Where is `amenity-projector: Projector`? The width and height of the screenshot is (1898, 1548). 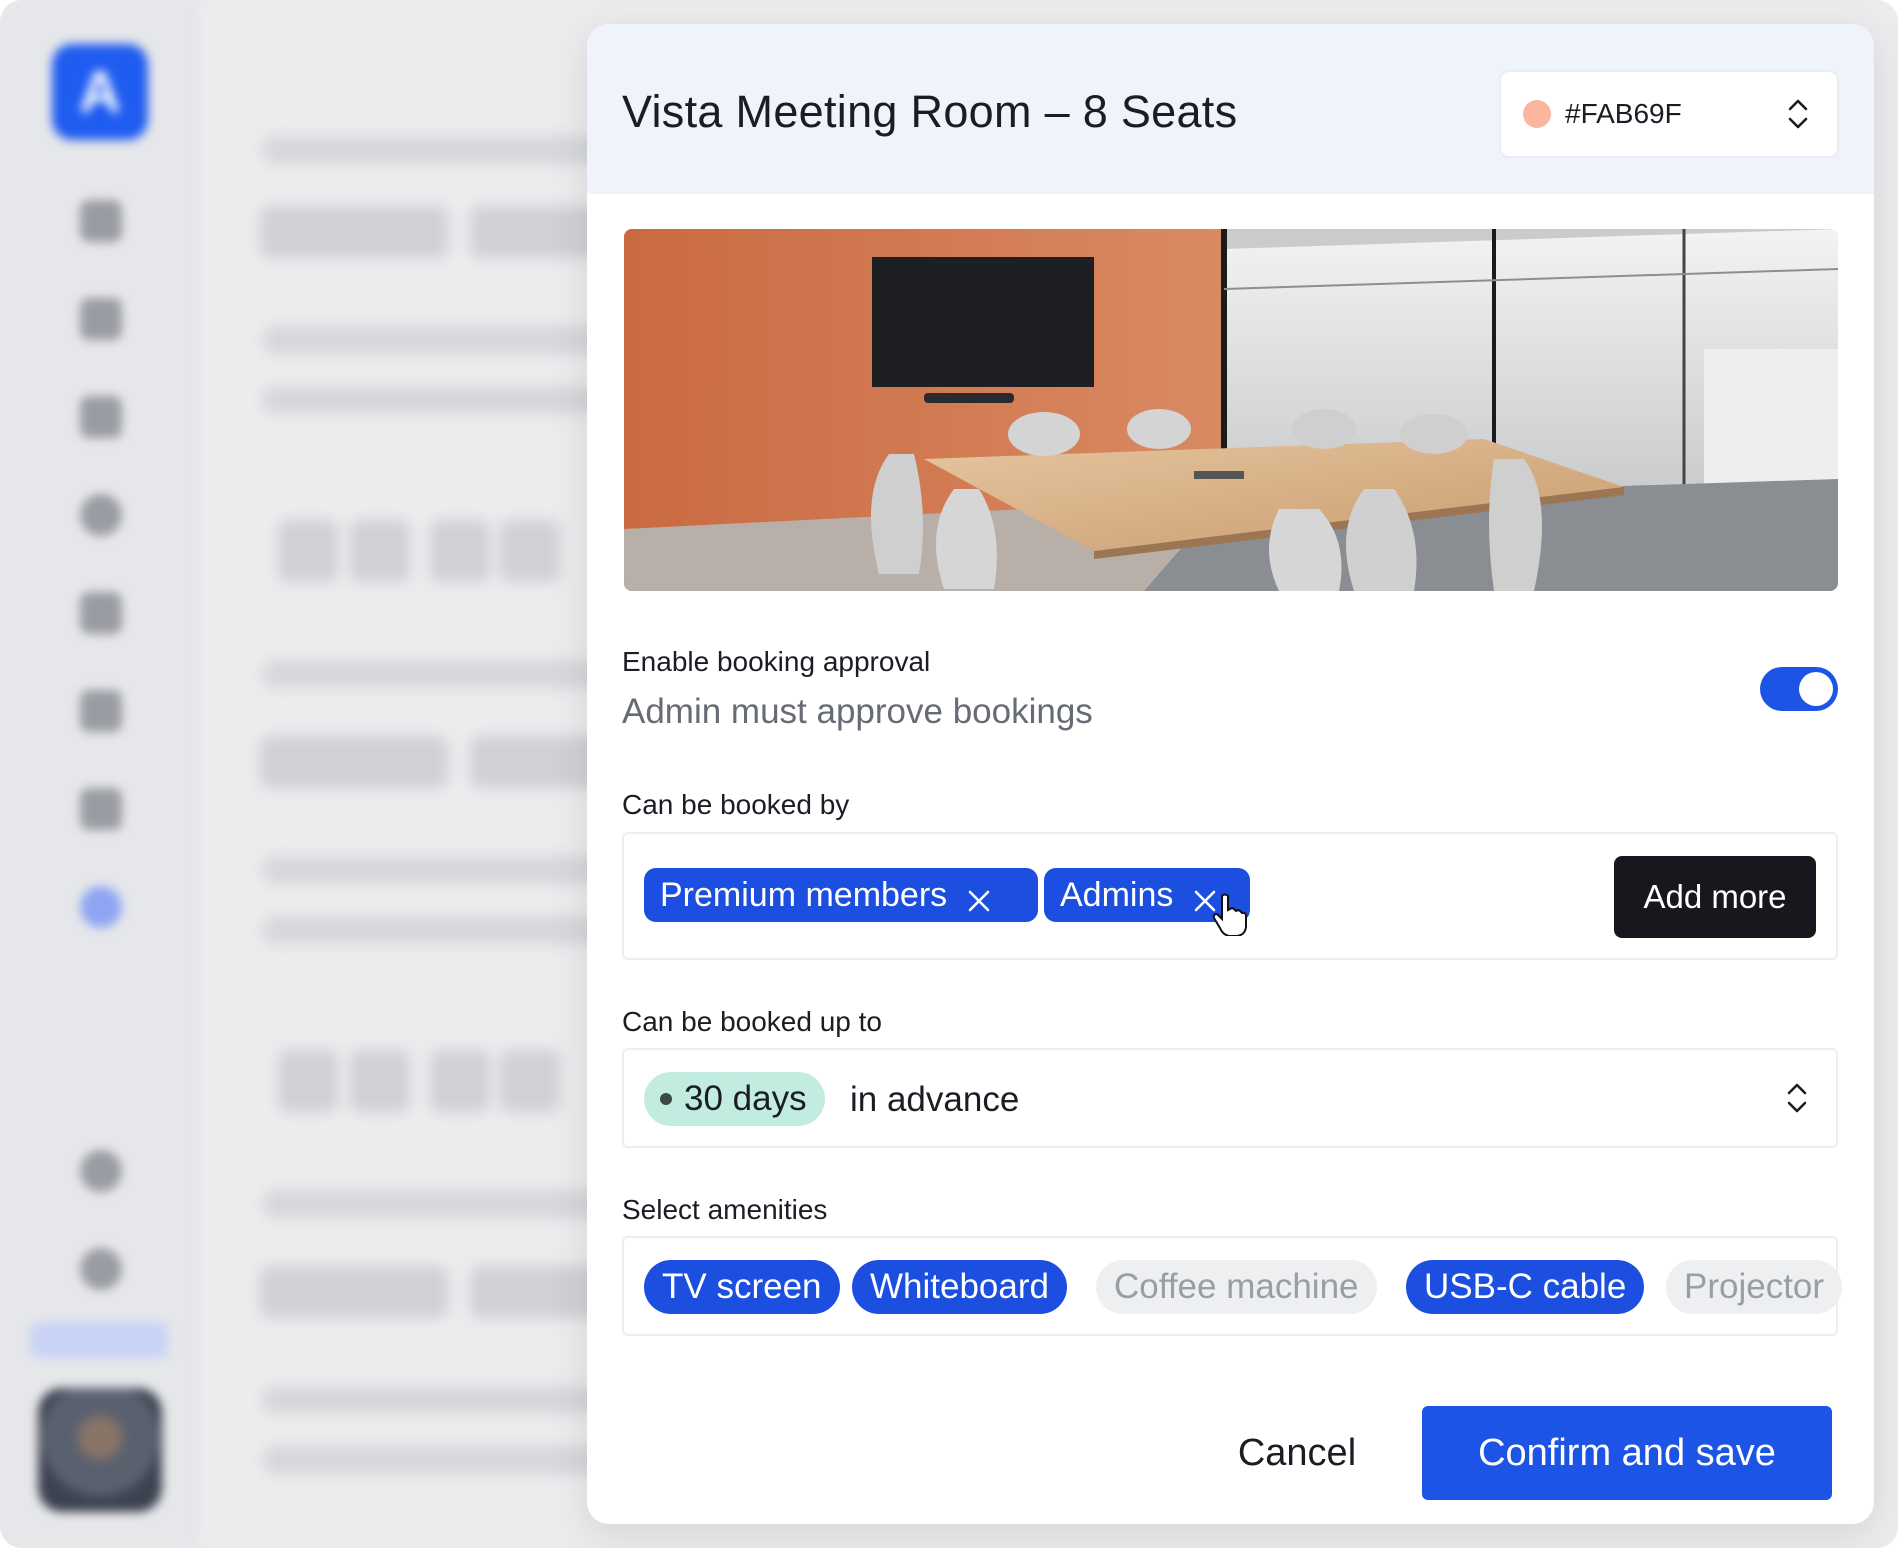
amenity-projector: Projector is located at coordinates (1754, 1287).